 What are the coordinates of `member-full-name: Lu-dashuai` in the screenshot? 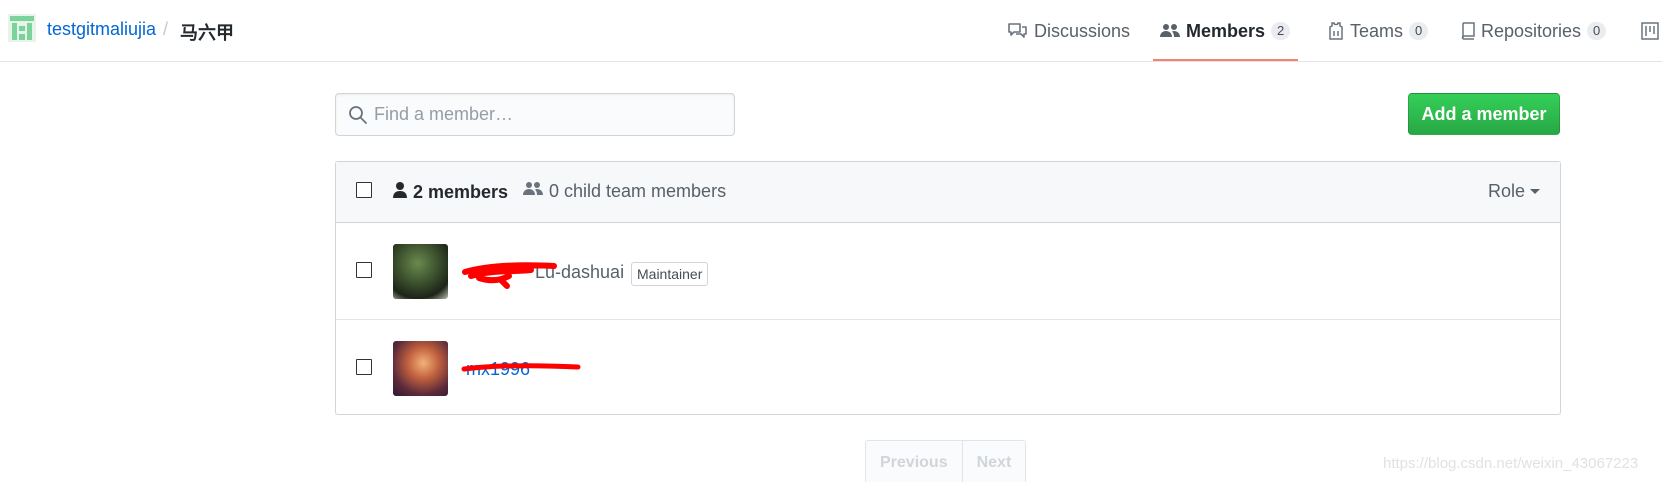 It's located at (580, 272).